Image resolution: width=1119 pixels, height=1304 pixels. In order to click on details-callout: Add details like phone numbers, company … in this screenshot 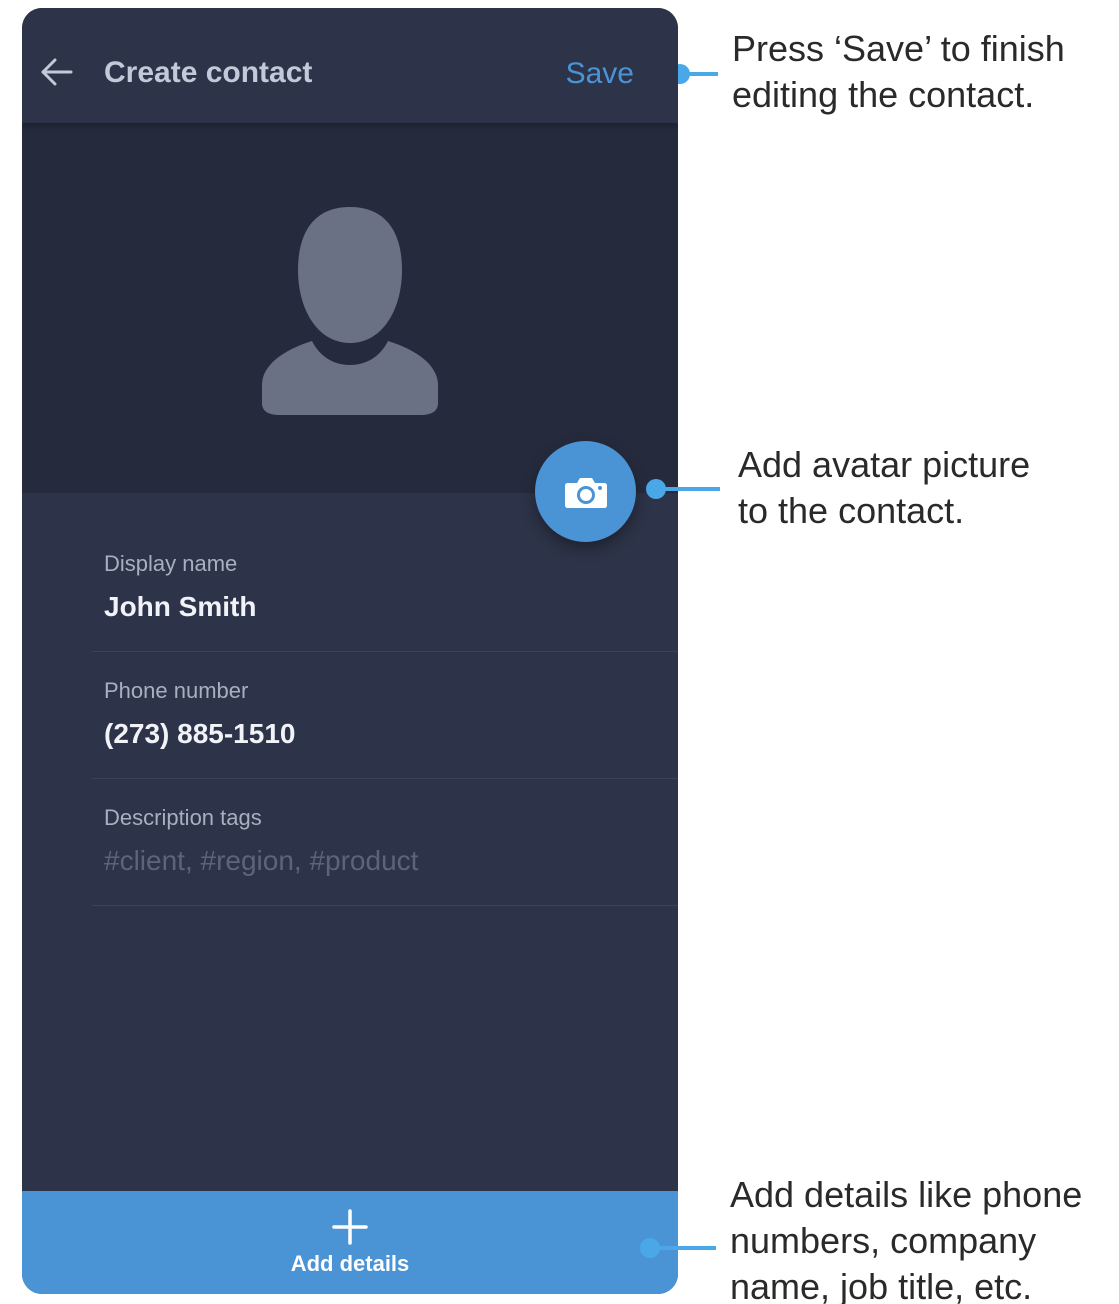, I will do `click(906, 1238)`.